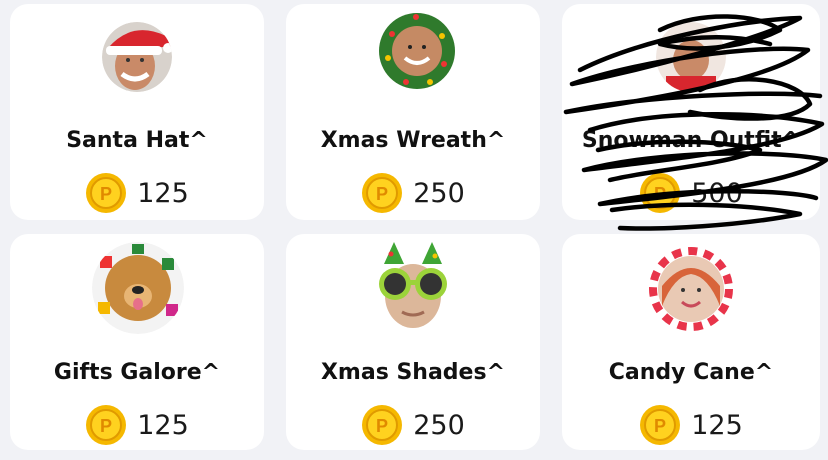 This screenshot has height=460, width=828. I want to click on item-card-candy-cane: Candy Cane^ P 125, so click(691, 342).